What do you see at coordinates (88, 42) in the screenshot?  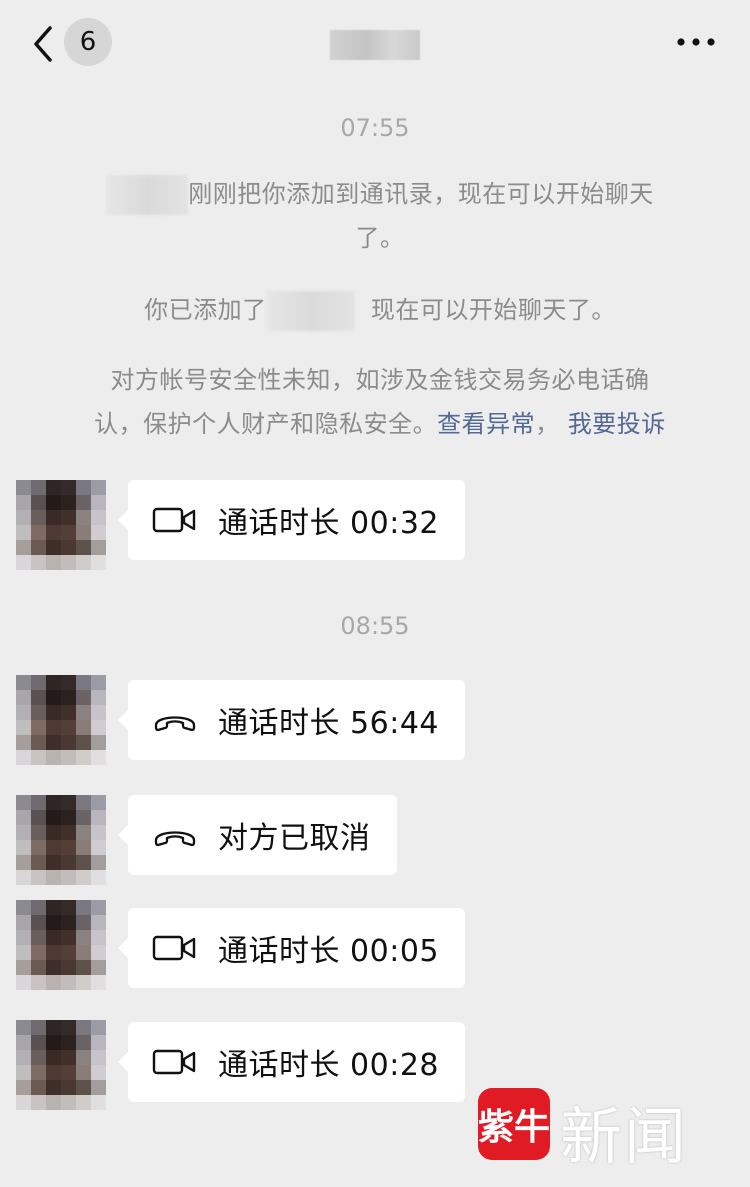 I see `unread-count-badge: 6` at bounding box center [88, 42].